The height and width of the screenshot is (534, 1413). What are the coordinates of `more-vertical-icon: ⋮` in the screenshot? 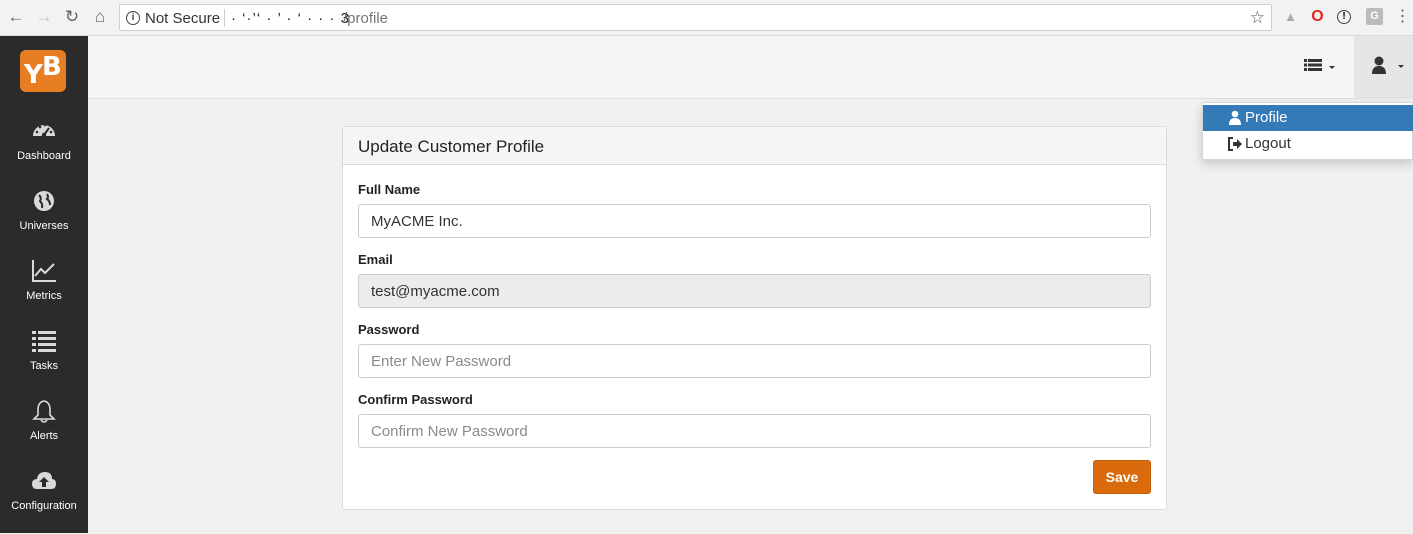 It's located at (1402, 16).